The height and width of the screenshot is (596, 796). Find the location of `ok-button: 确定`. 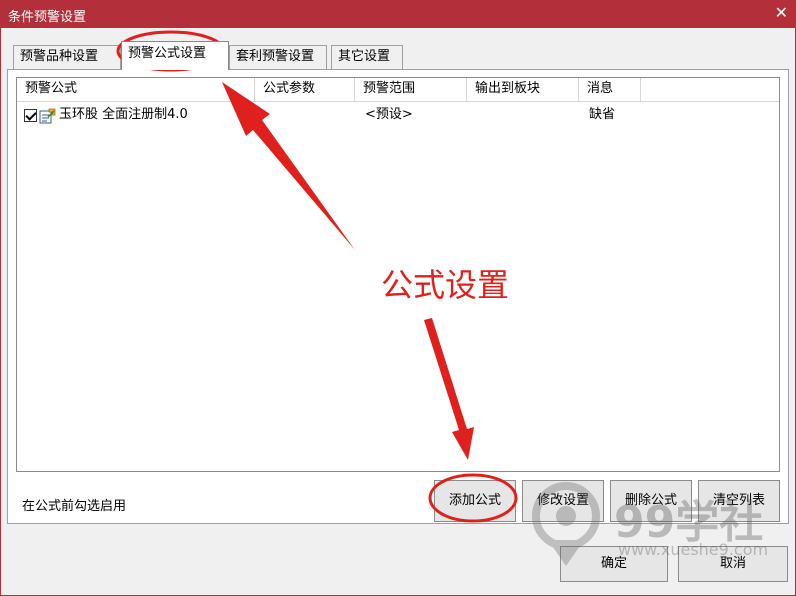

ok-button: 确定 is located at coordinates (614, 564).